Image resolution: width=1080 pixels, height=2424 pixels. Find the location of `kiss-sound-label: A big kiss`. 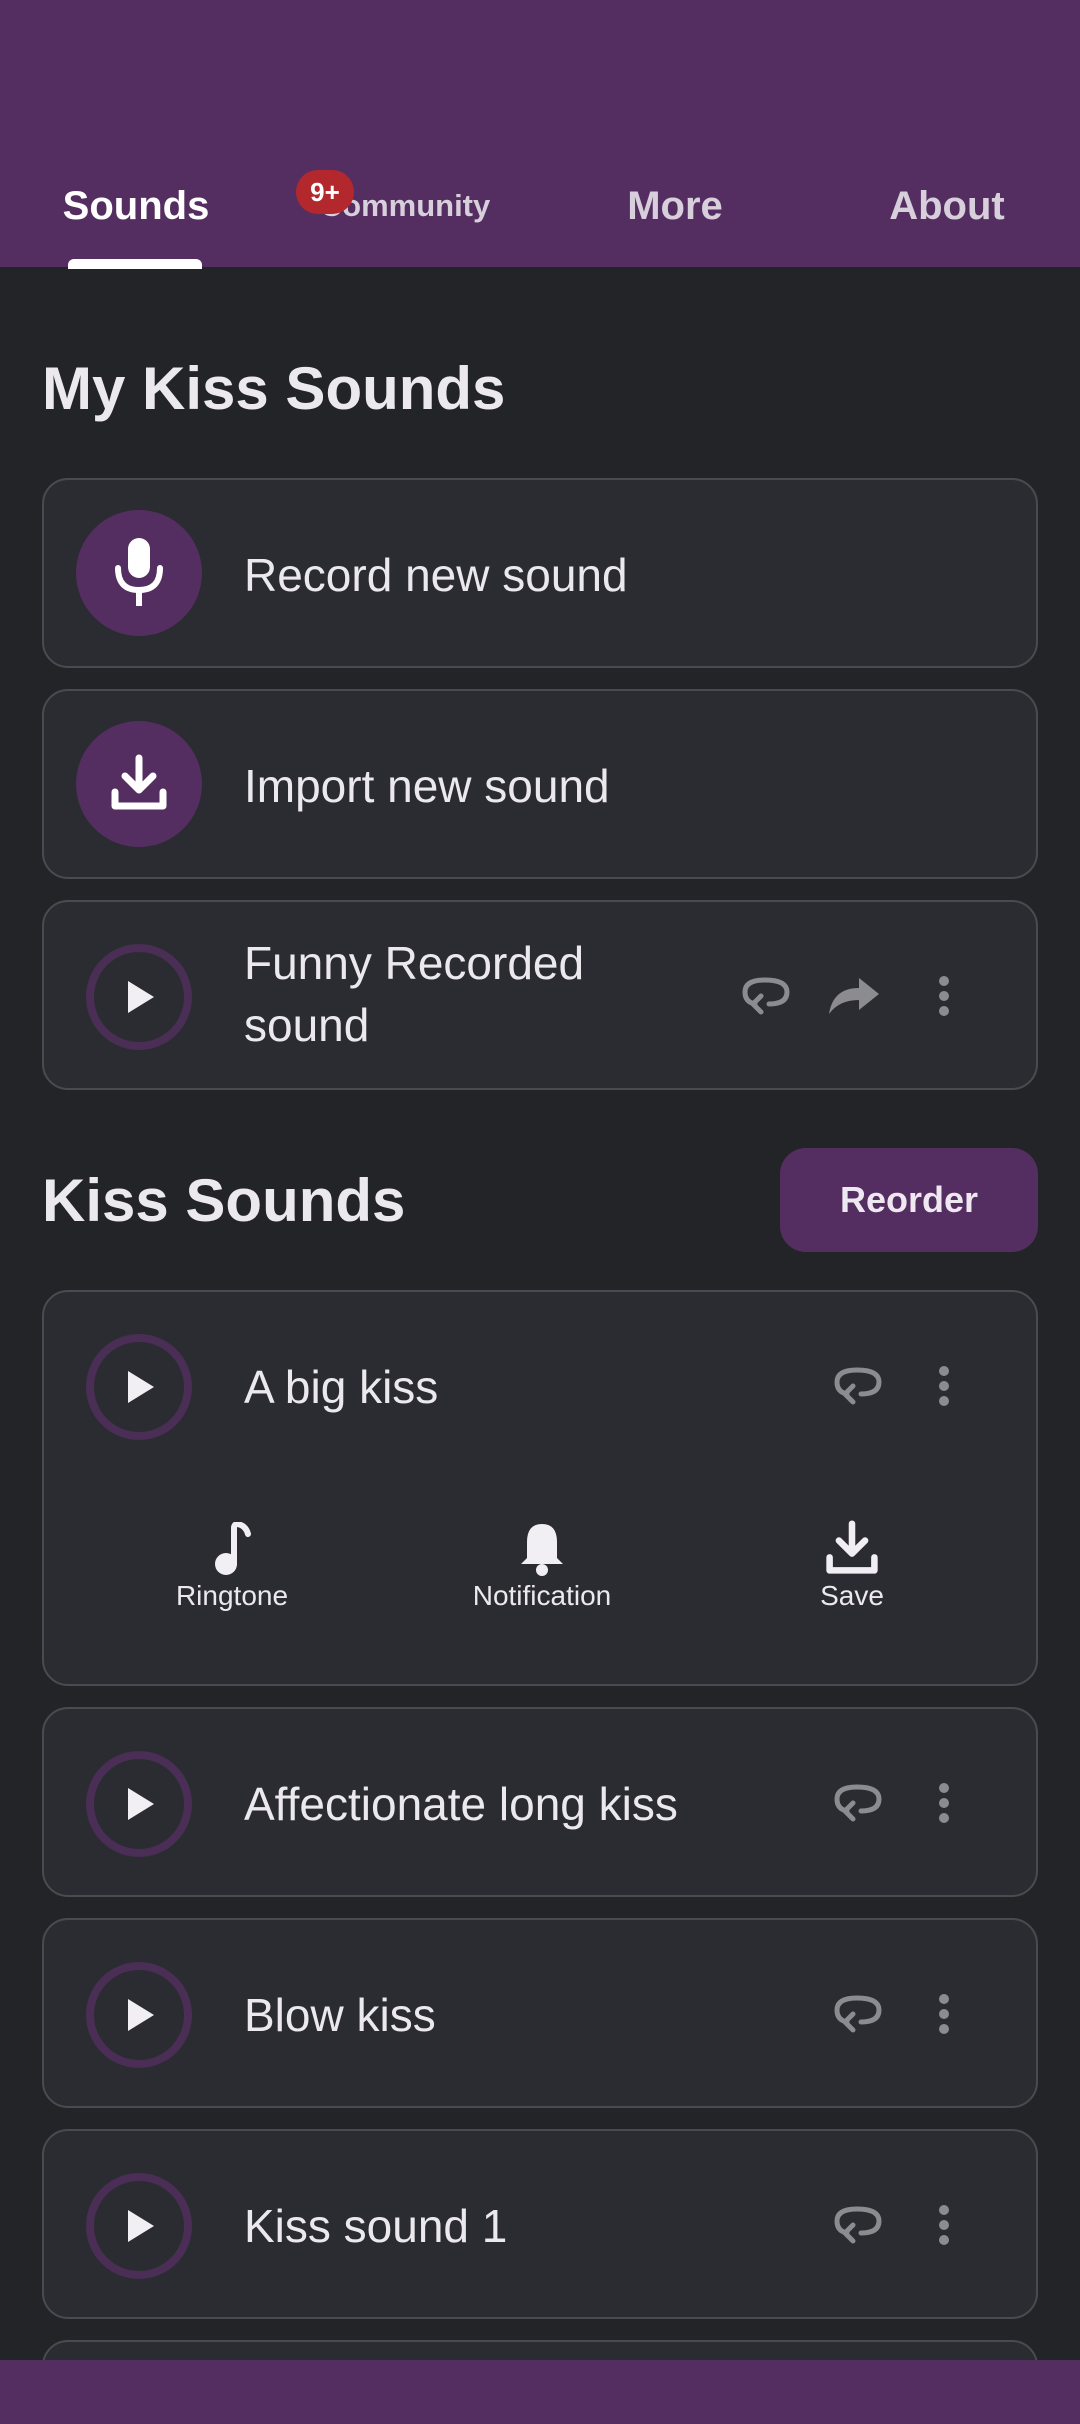

kiss-sound-label: A big kiss is located at coordinates (341, 1387).